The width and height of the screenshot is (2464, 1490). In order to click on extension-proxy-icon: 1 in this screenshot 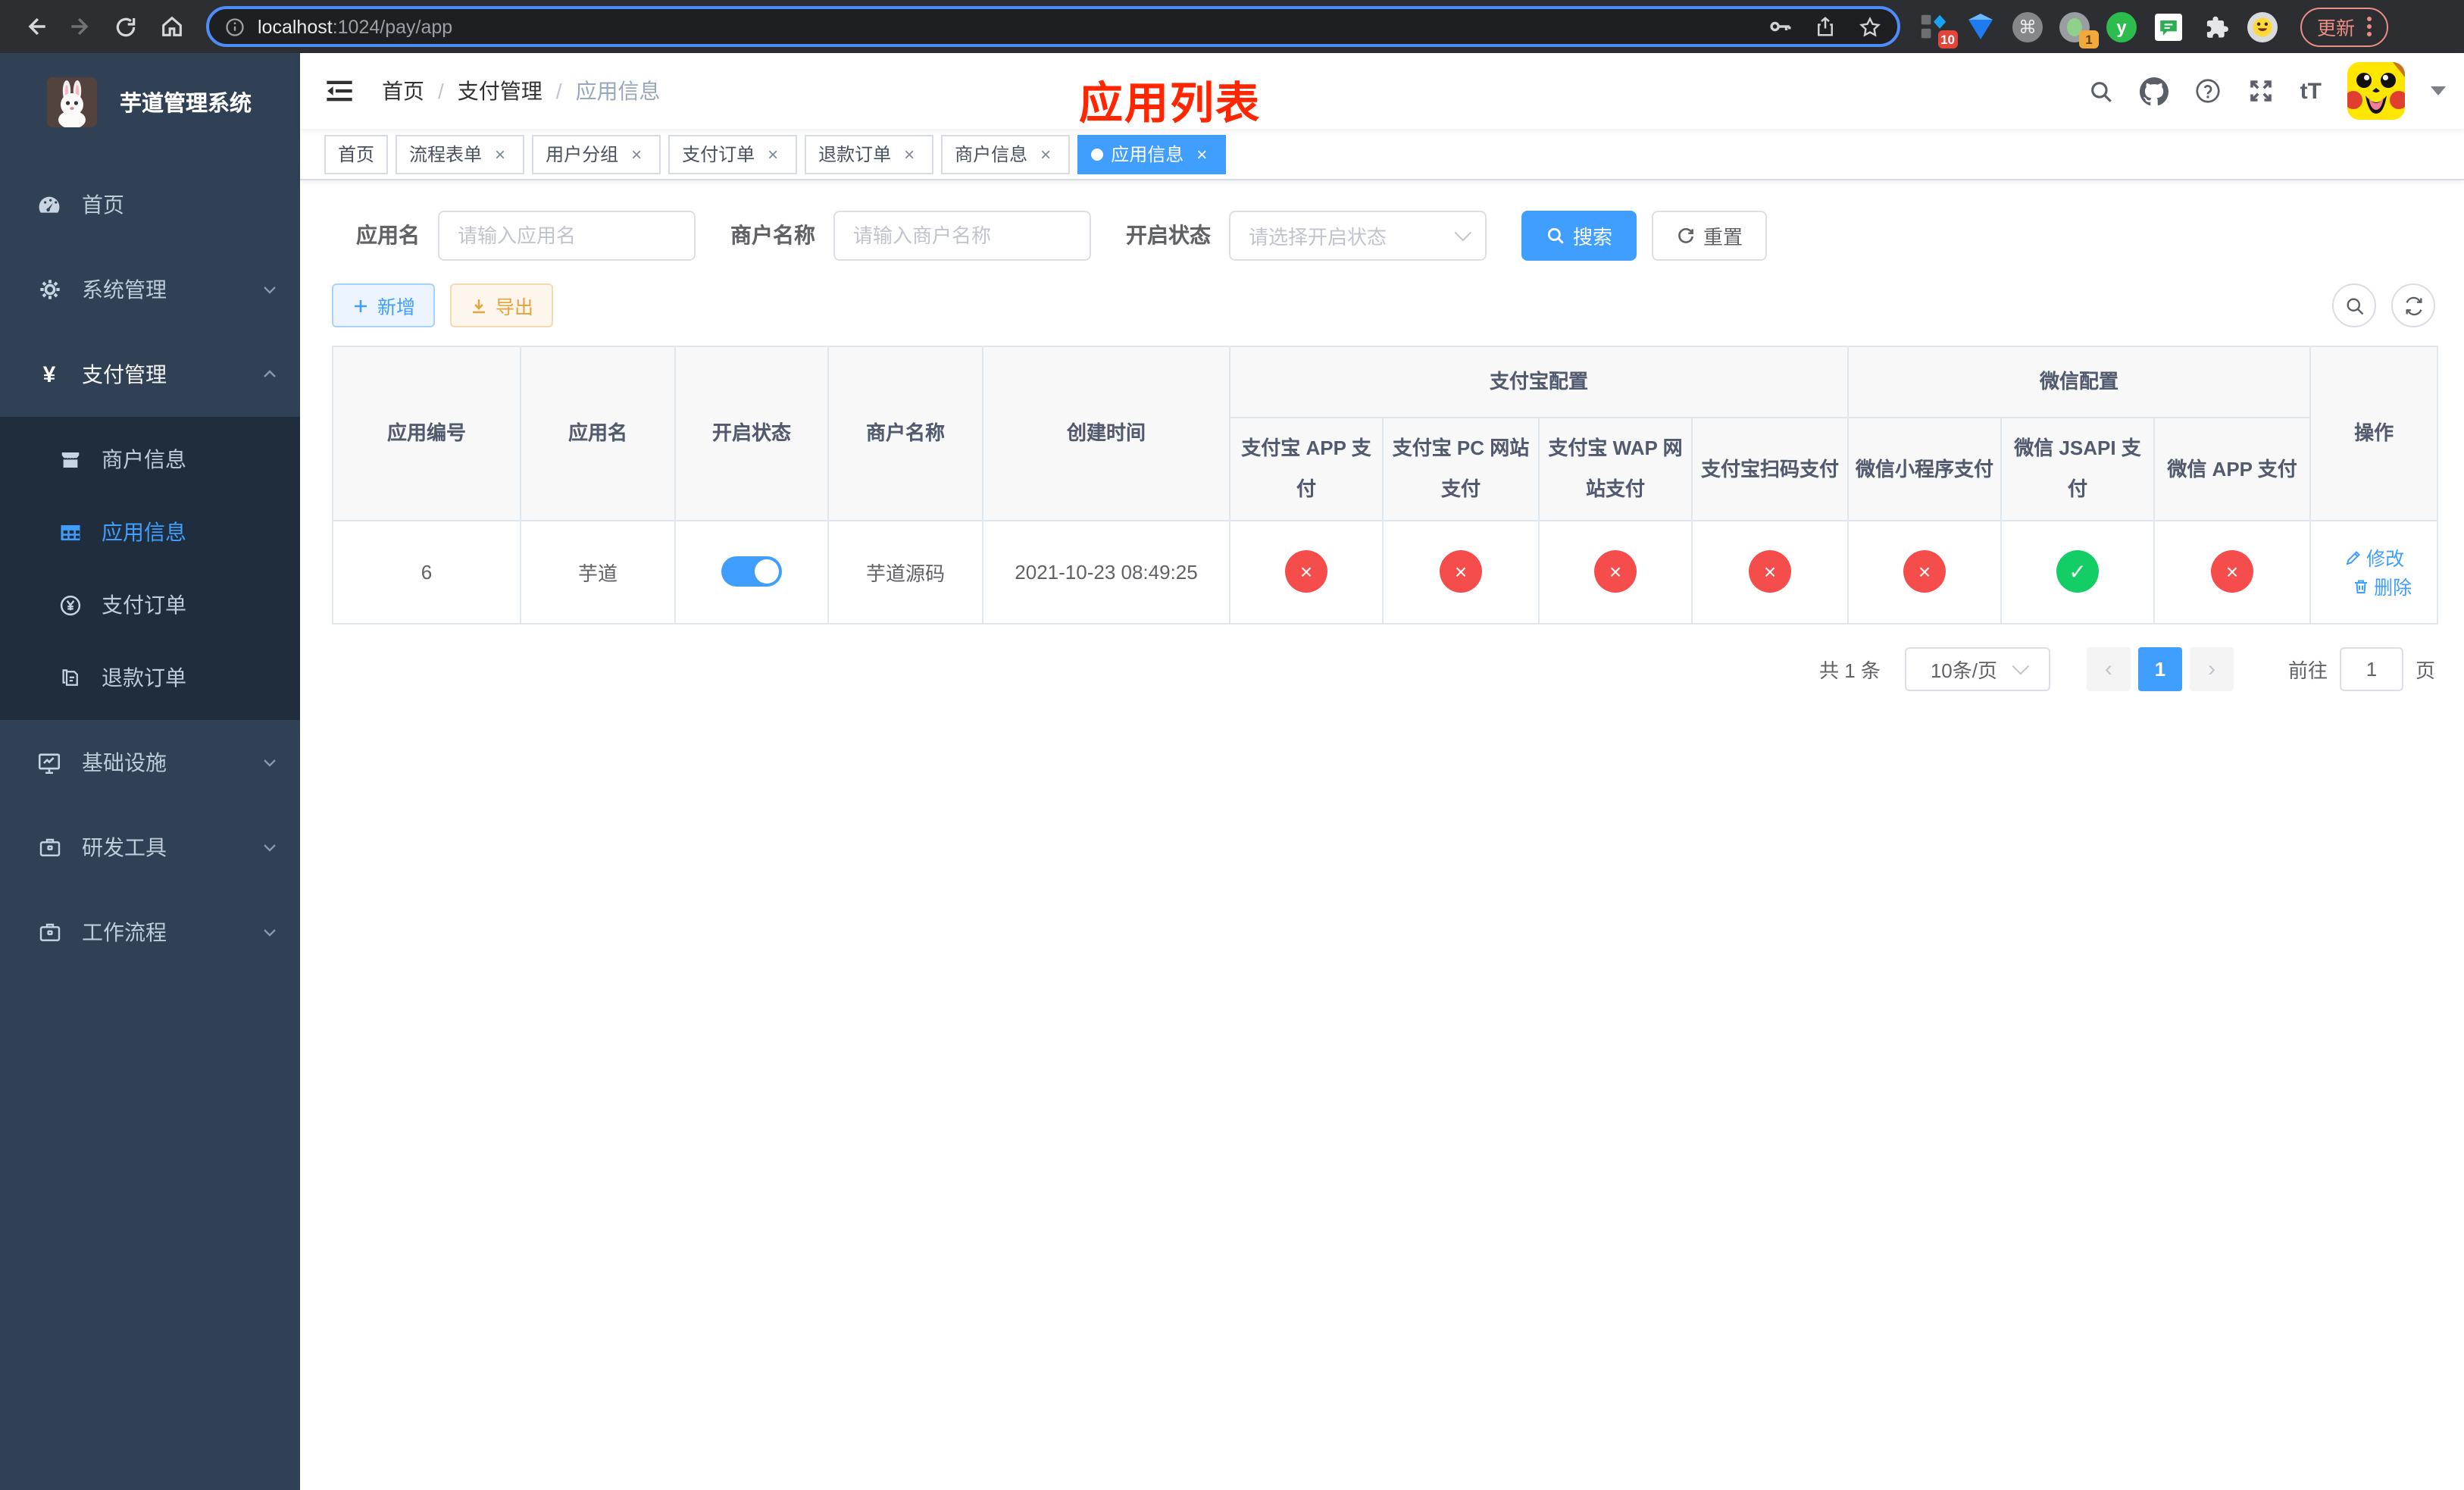, I will do `click(2079, 29)`.